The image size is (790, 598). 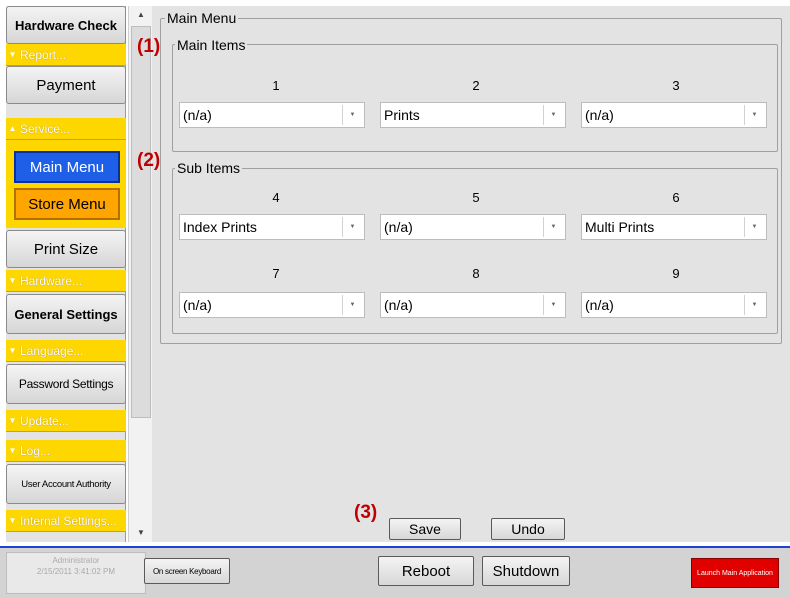 What do you see at coordinates (473, 227) in the screenshot?
I see `sub-item-5-select: (n/a) ▼` at bounding box center [473, 227].